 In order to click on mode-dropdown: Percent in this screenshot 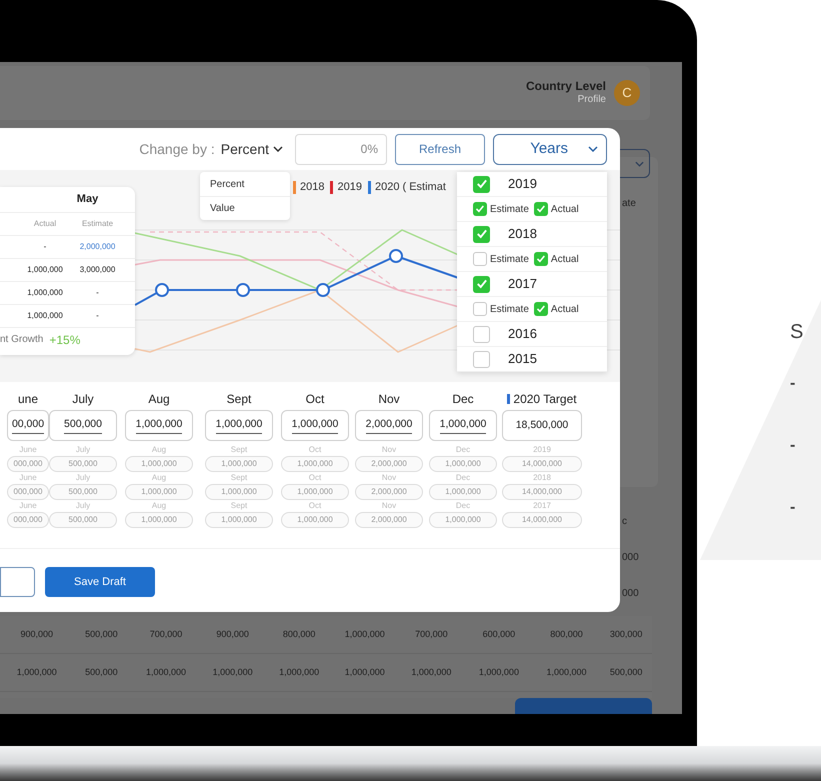, I will do `click(251, 149)`.